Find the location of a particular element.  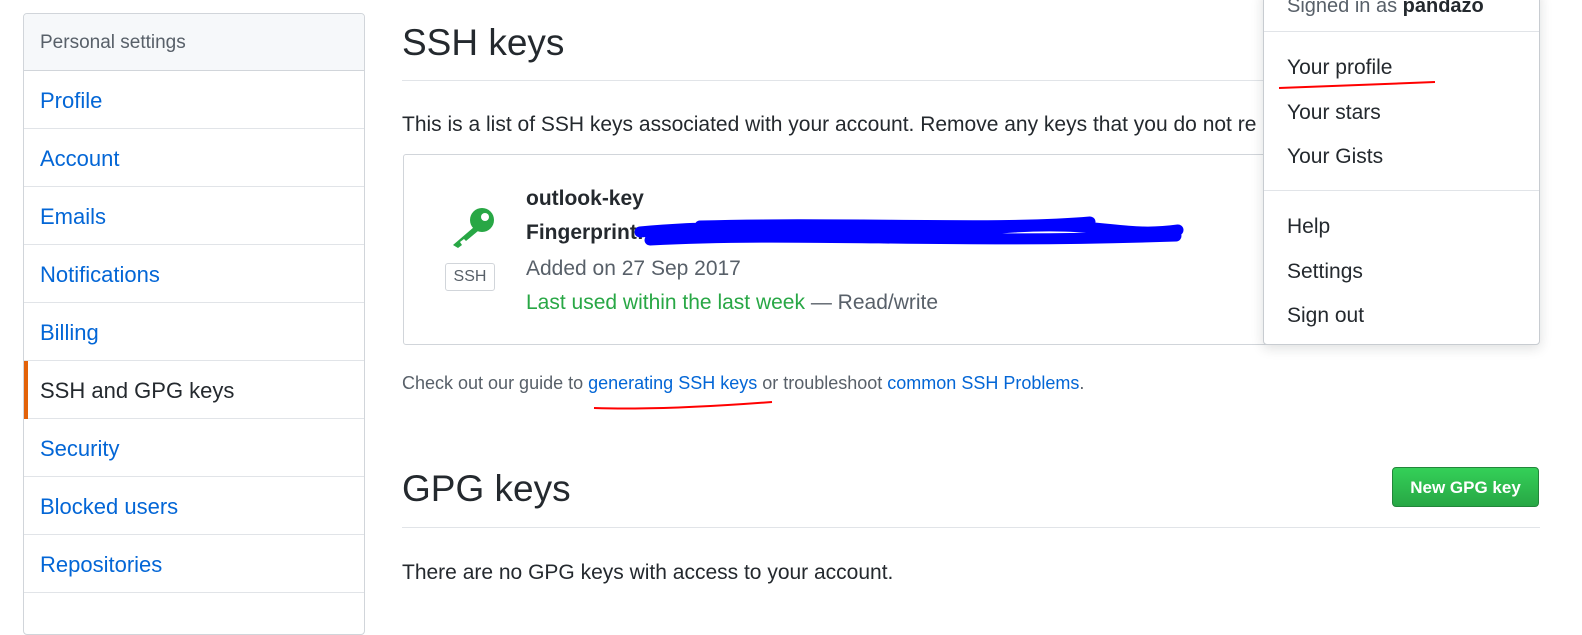

guide-suffix: . is located at coordinates (1082, 383).